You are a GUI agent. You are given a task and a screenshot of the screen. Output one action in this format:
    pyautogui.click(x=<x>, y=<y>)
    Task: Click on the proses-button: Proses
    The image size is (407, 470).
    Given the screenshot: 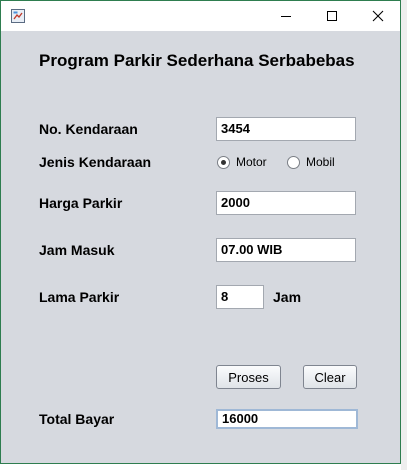 What is the action you would take?
    pyautogui.click(x=248, y=377)
    